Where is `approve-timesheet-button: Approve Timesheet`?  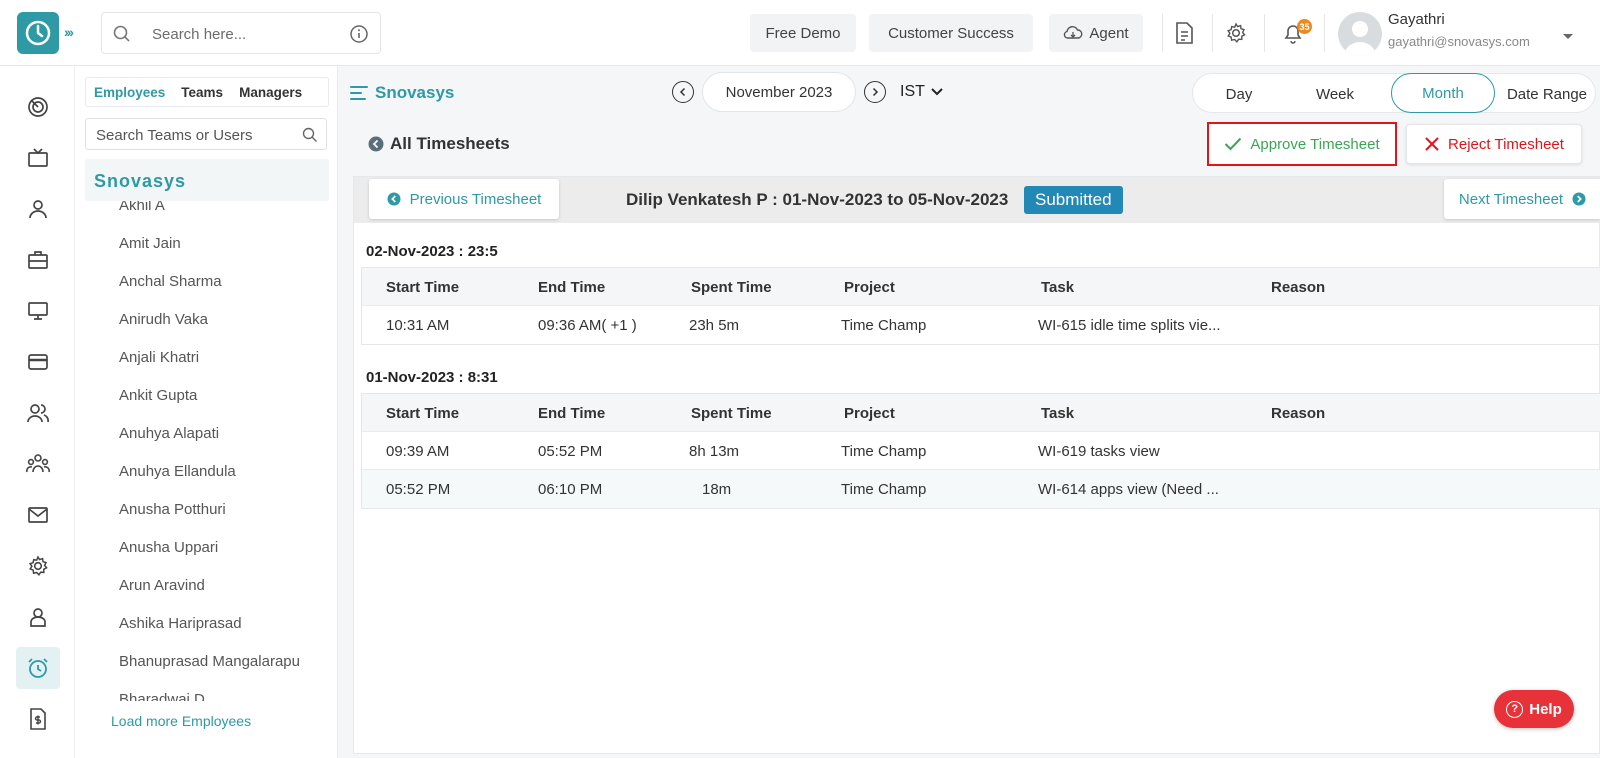
approve-timesheet-button: Approve Timesheet is located at coordinates (1302, 144).